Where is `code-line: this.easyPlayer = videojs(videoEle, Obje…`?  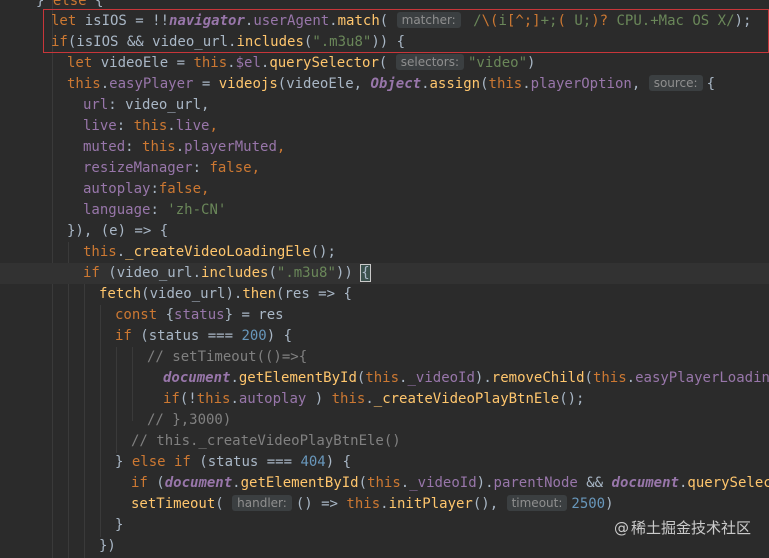 code-line: this.easyPlayer = videojs(videoEle, Obje… is located at coordinates (391, 84).